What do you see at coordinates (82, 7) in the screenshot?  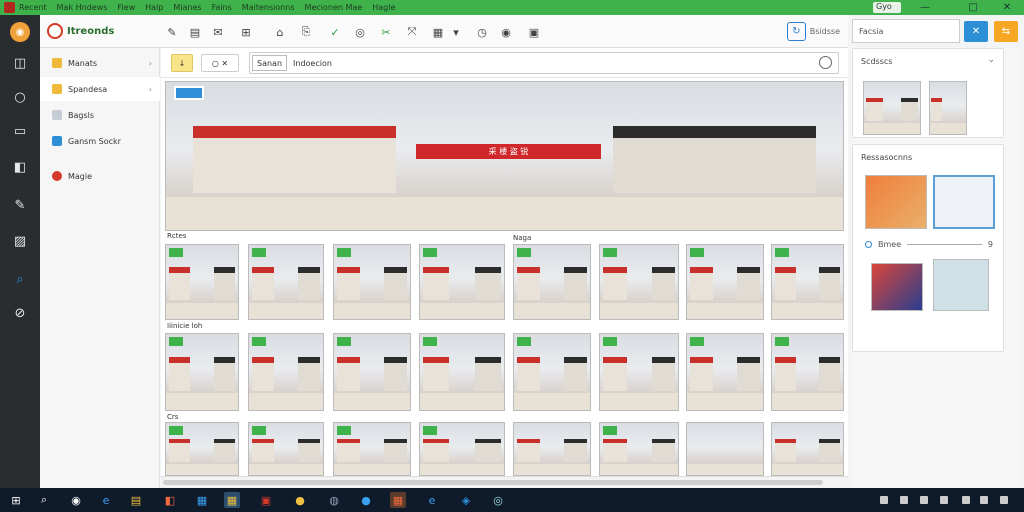 I see `menu-item: Mak Hndews` at bounding box center [82, 7].